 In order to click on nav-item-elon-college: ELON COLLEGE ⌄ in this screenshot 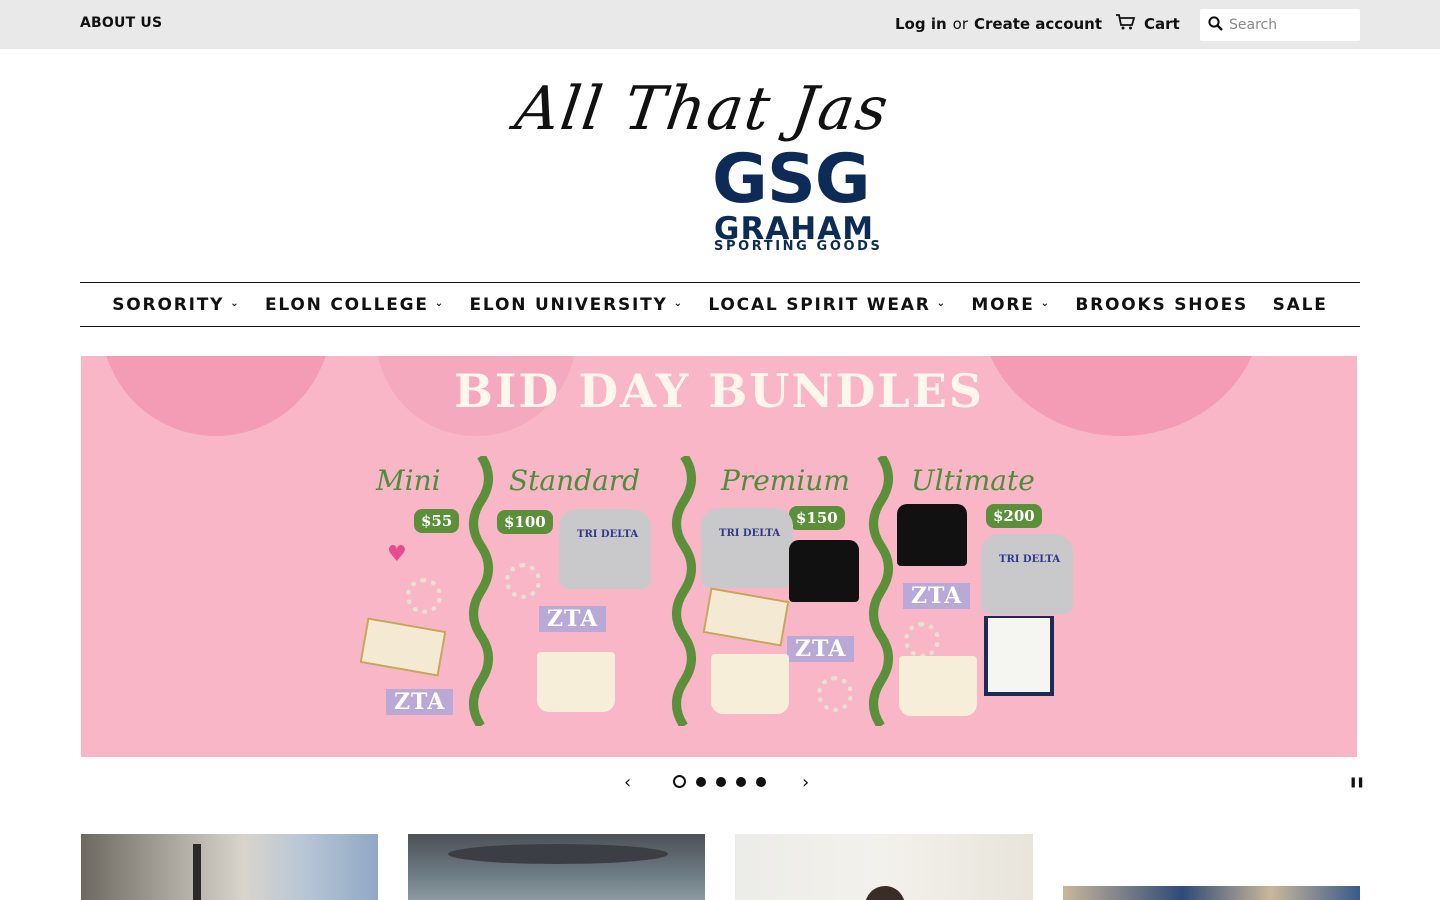, I will do `click(355, 305)`.